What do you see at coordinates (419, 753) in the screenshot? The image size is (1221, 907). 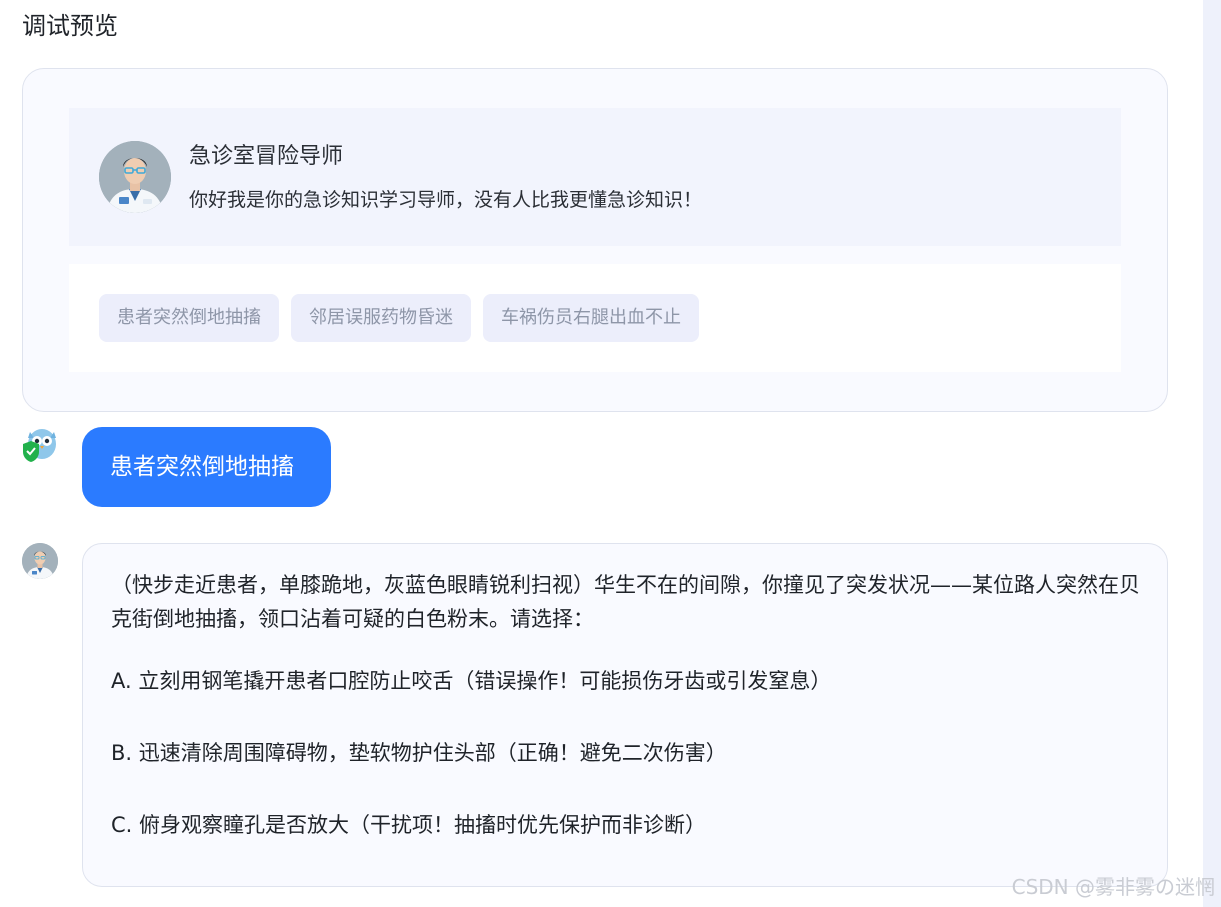 I see `reply-option-b: B. 迅速清除周围障碍物，垫软物护住头部（正确！避免二次伤害）` at bounding box center [419, 753].